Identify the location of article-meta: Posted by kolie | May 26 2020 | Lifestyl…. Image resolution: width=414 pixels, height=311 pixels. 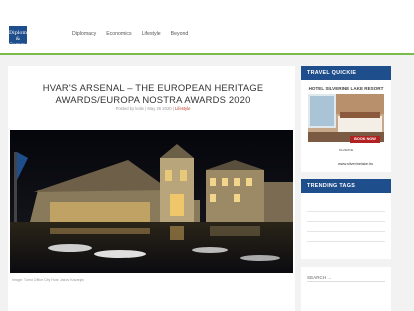
(153, 108).